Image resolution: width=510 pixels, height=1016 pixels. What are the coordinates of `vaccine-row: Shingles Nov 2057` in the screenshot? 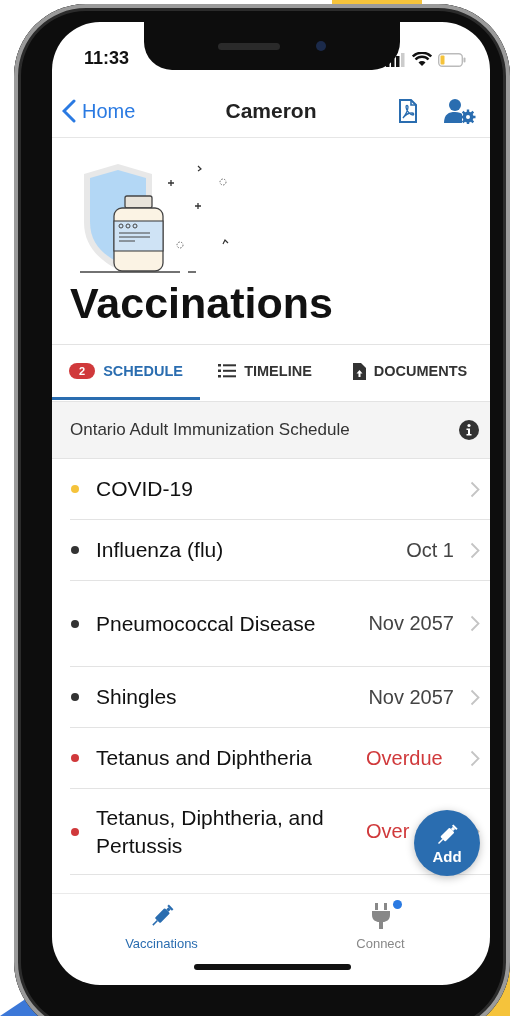 It's located at (280, 697).